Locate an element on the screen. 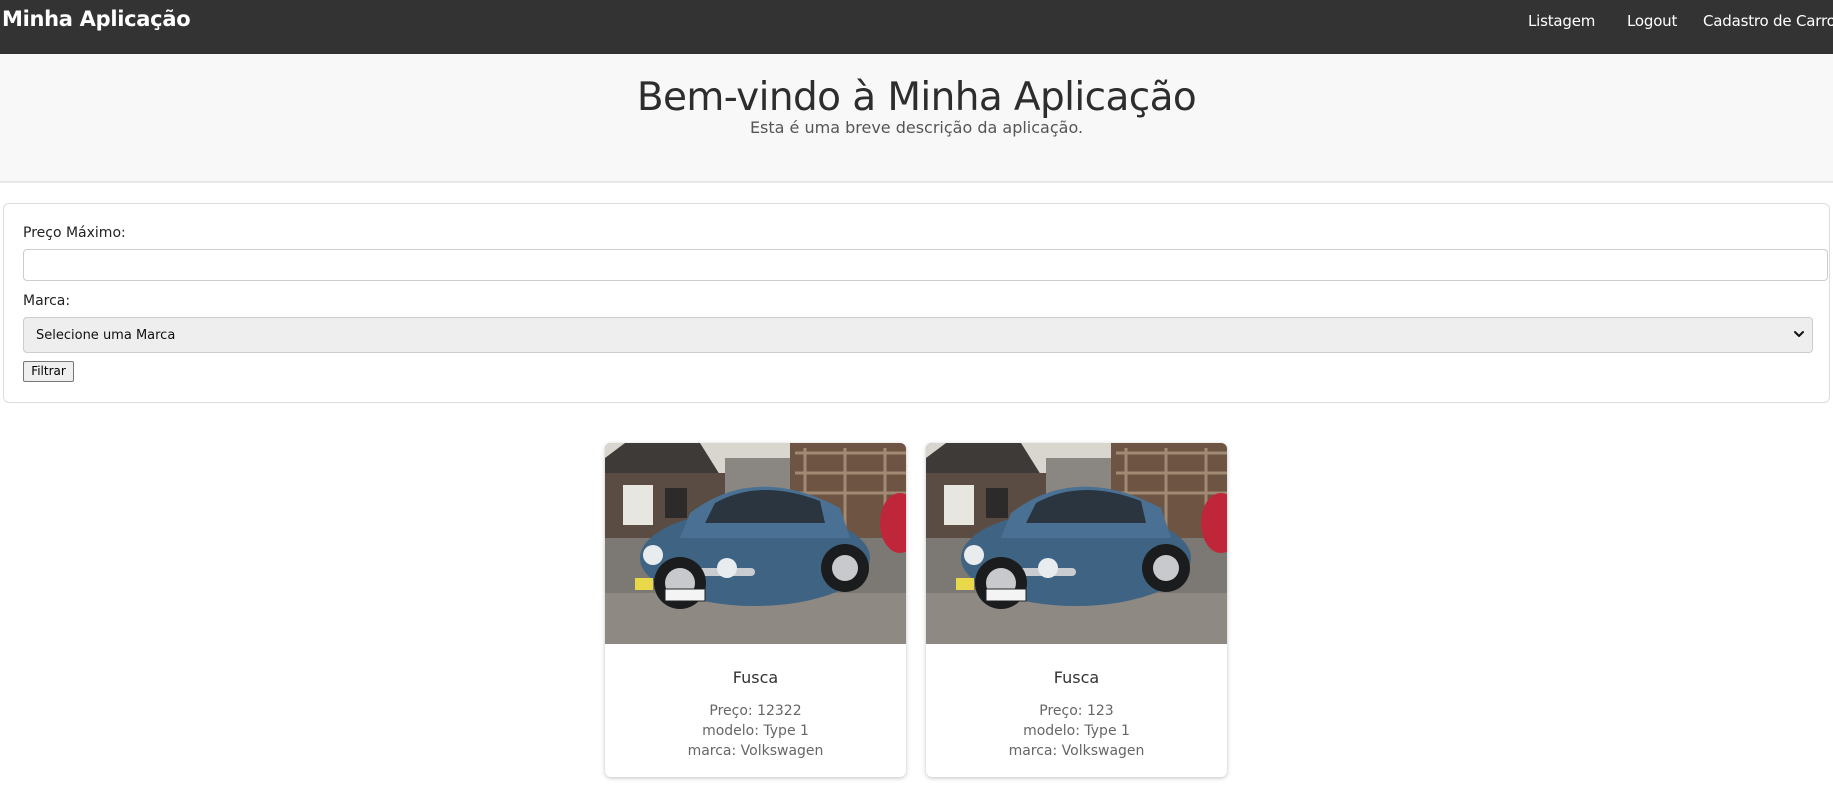  max-price-input is located at coordinates (925, 265).